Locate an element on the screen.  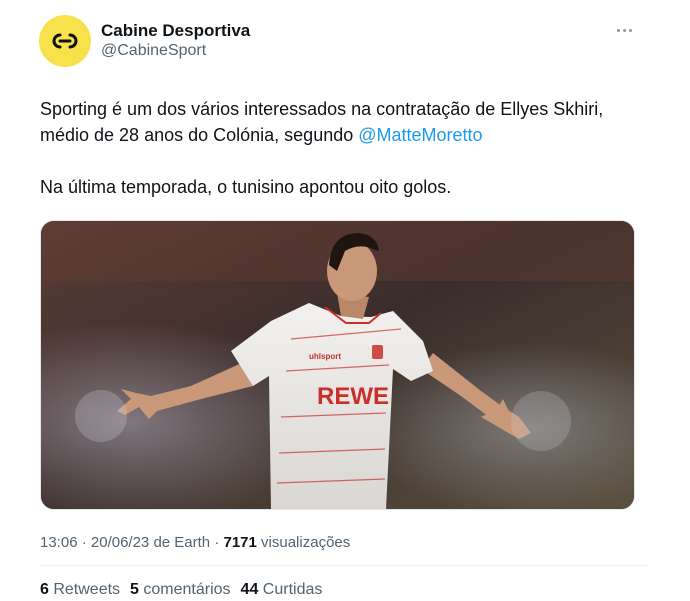
jersey-brand: uhlsport is located at coordinates (325, 356).